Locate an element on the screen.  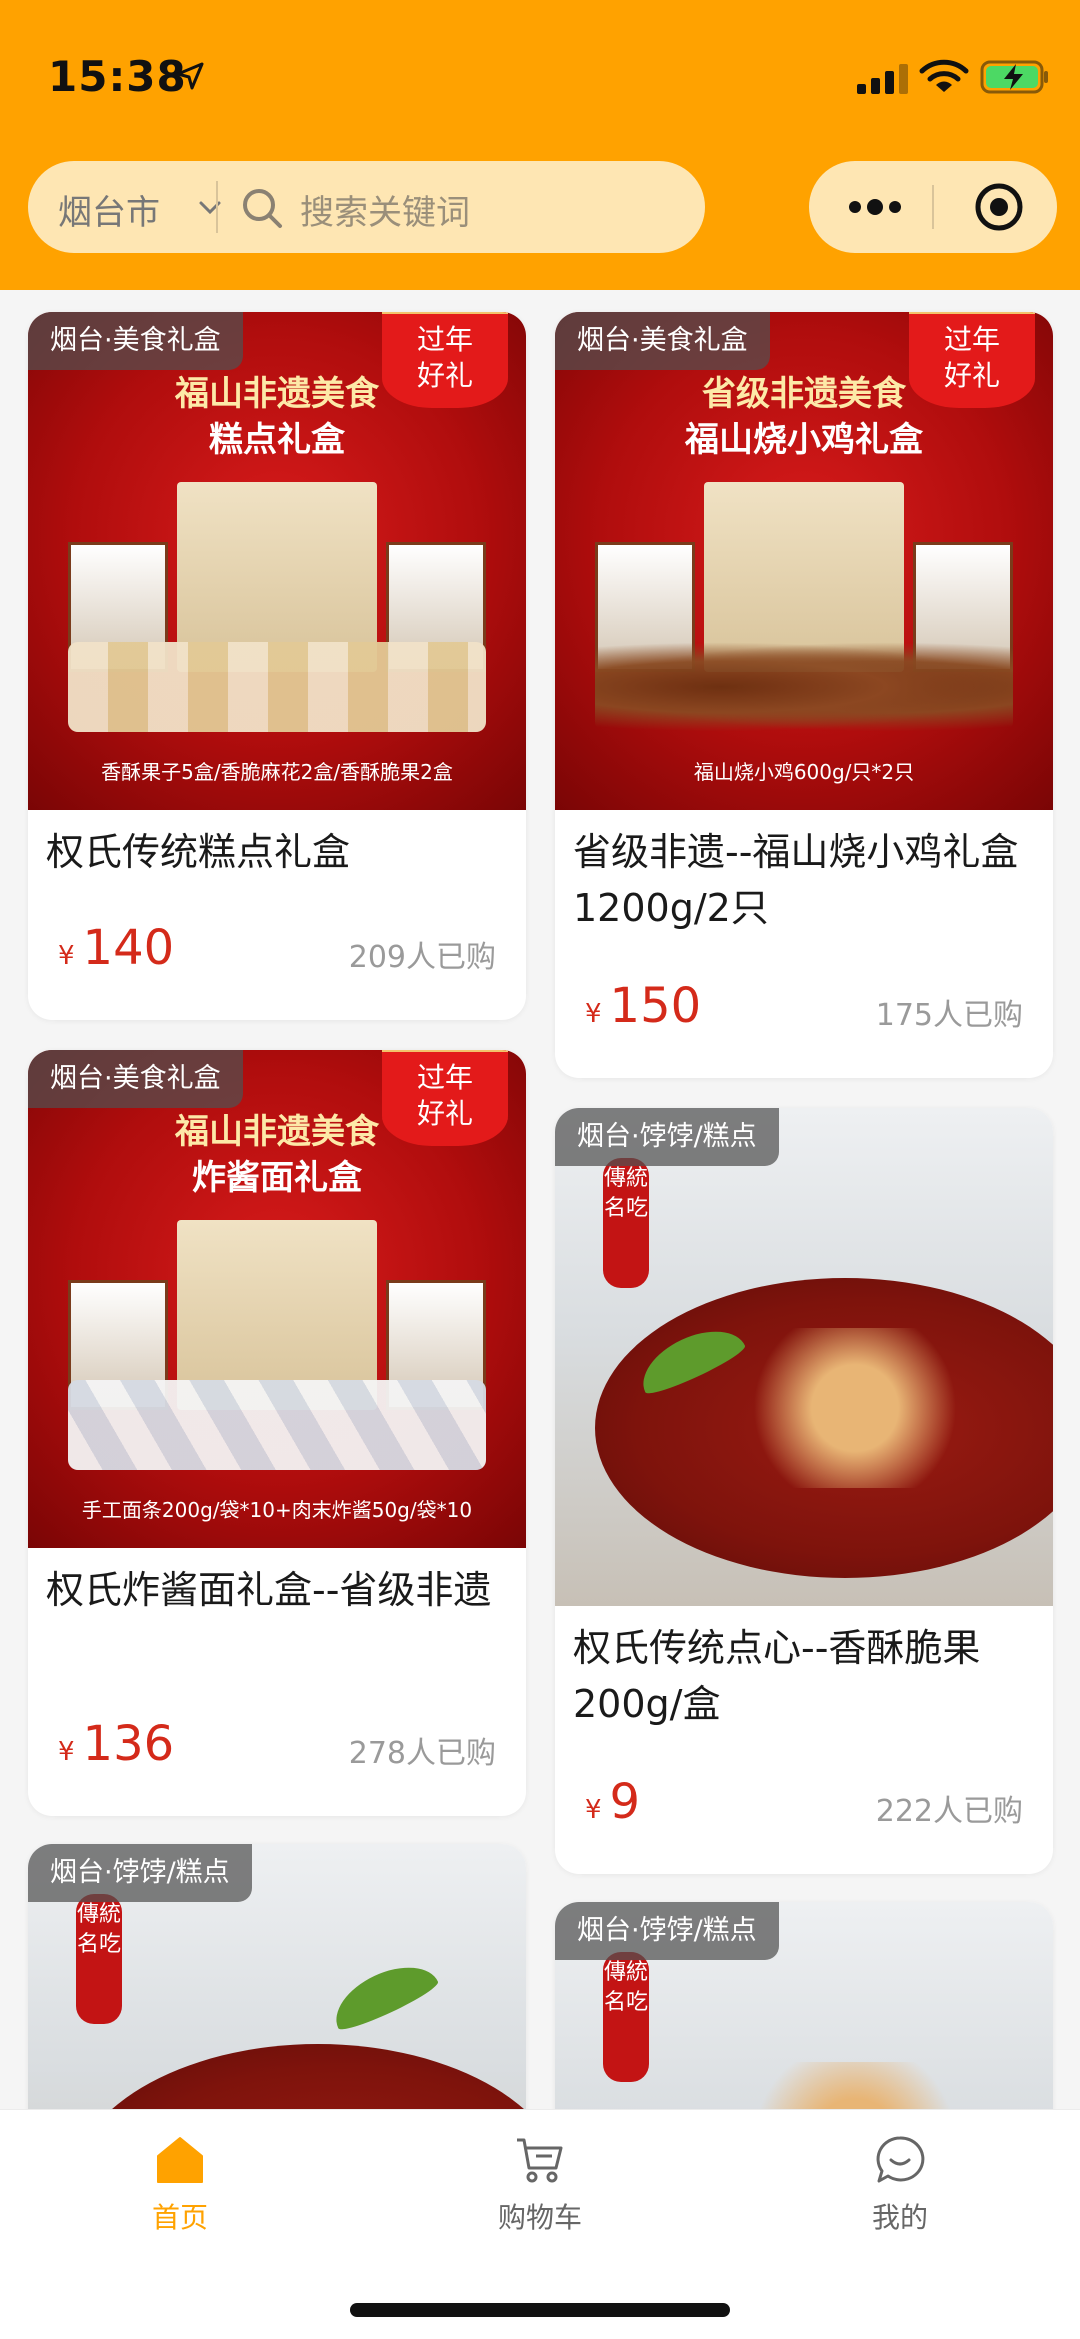
tab-home: 首页 is located at coordinates (180, 2189).